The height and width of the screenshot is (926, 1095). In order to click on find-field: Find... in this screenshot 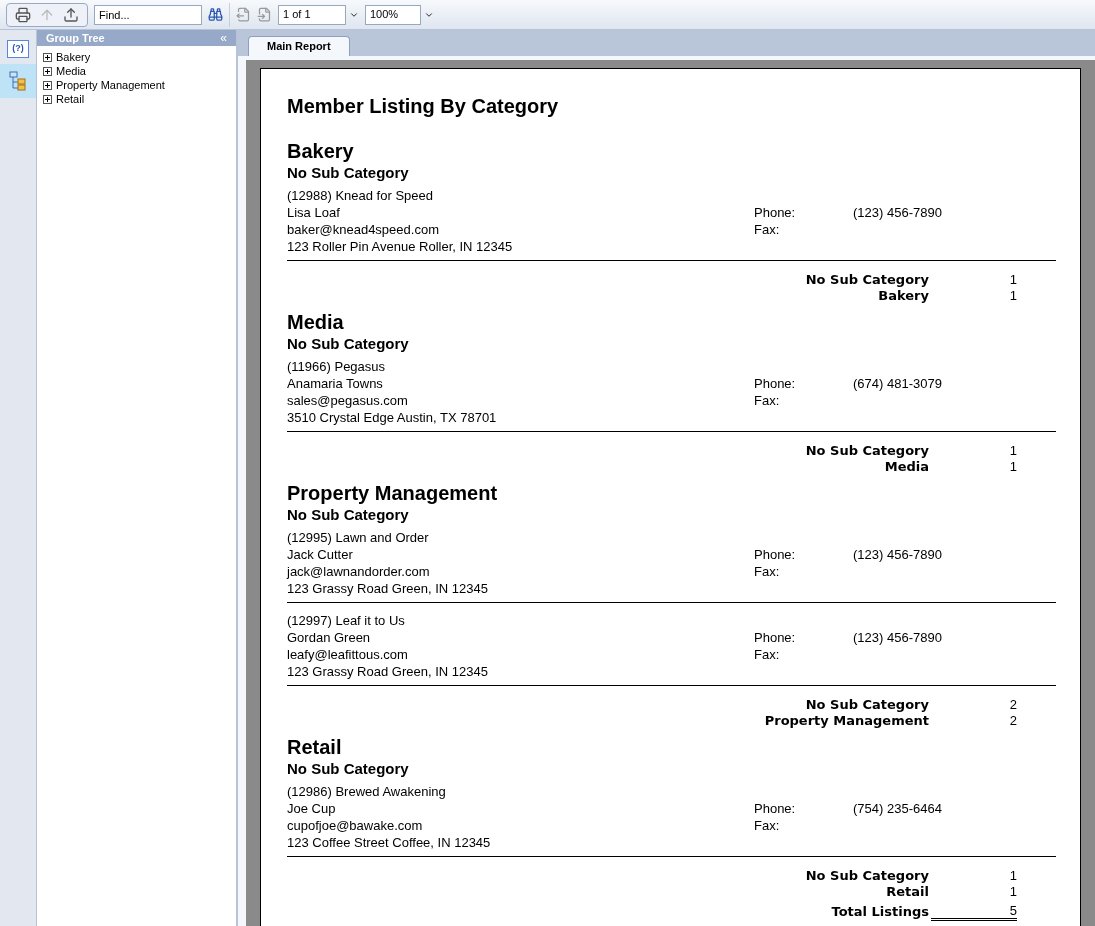, I will do `click(148, 14)`.